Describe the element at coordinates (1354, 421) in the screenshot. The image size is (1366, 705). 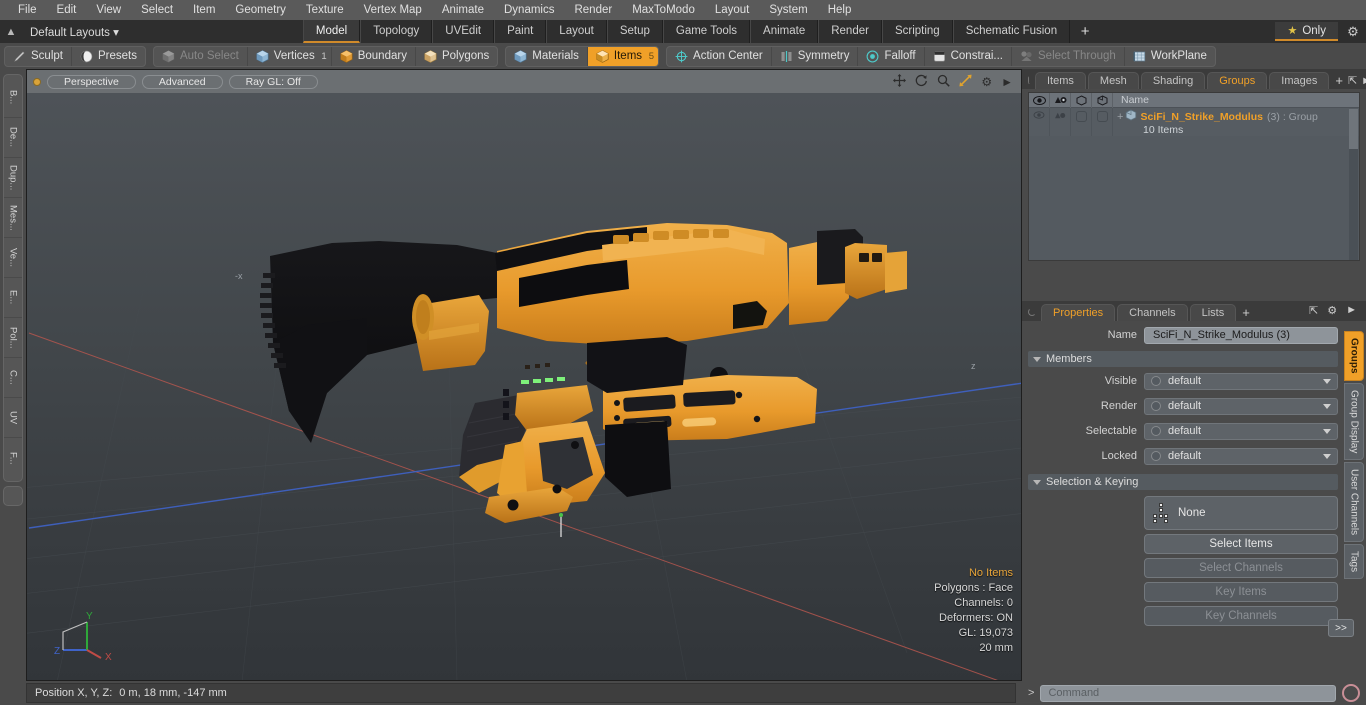
I see `right-tab-group-display: Group Display` at that location.